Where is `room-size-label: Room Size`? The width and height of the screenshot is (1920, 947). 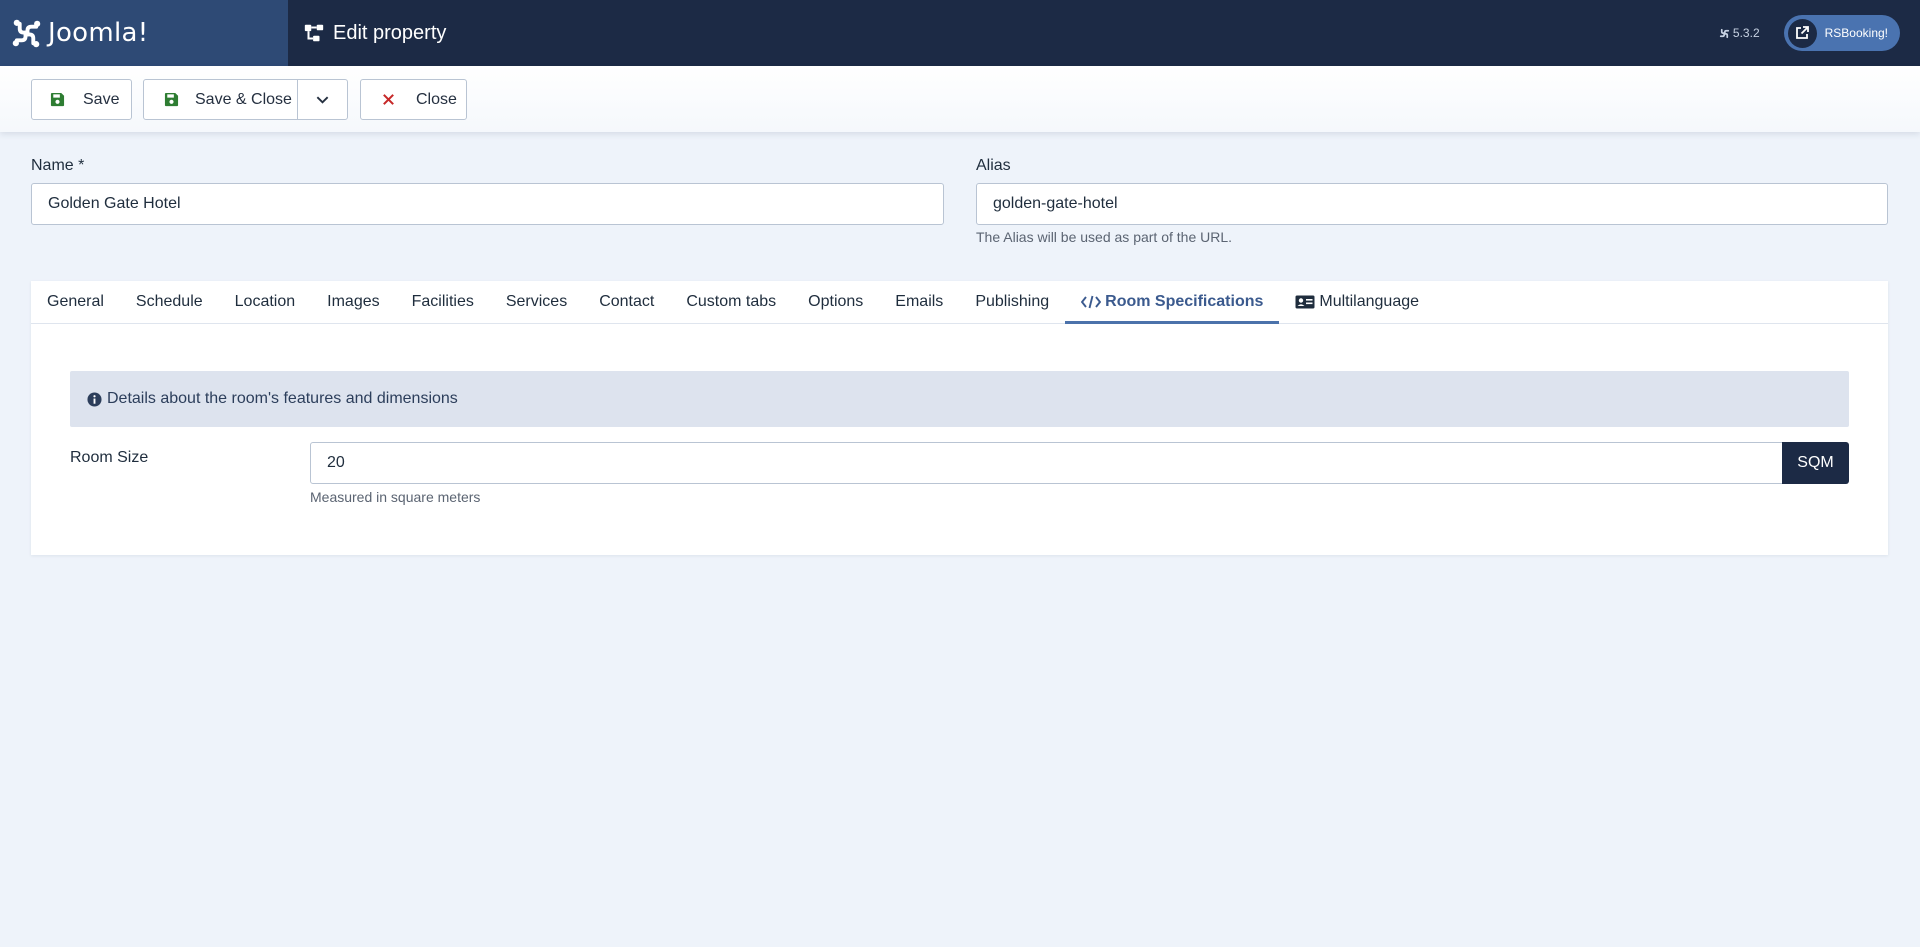 room-size-label: Room Size is located at coordinates (109, 457).